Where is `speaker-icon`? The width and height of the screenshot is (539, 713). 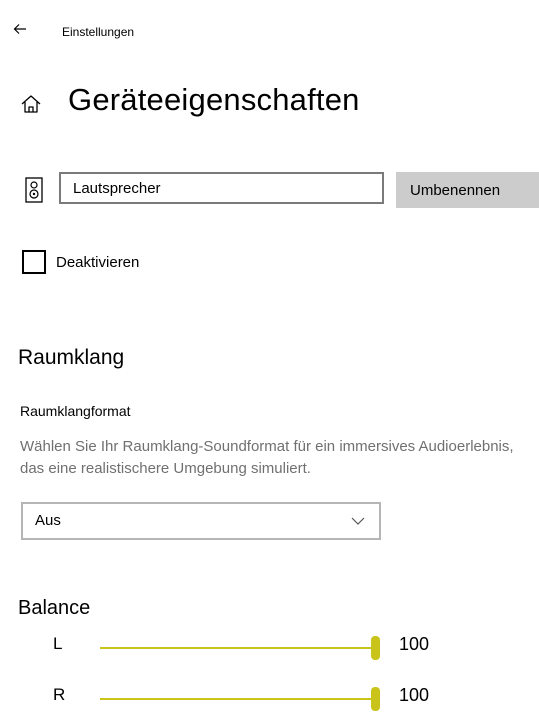
speaker-icon is located at coordinates (34, 190).